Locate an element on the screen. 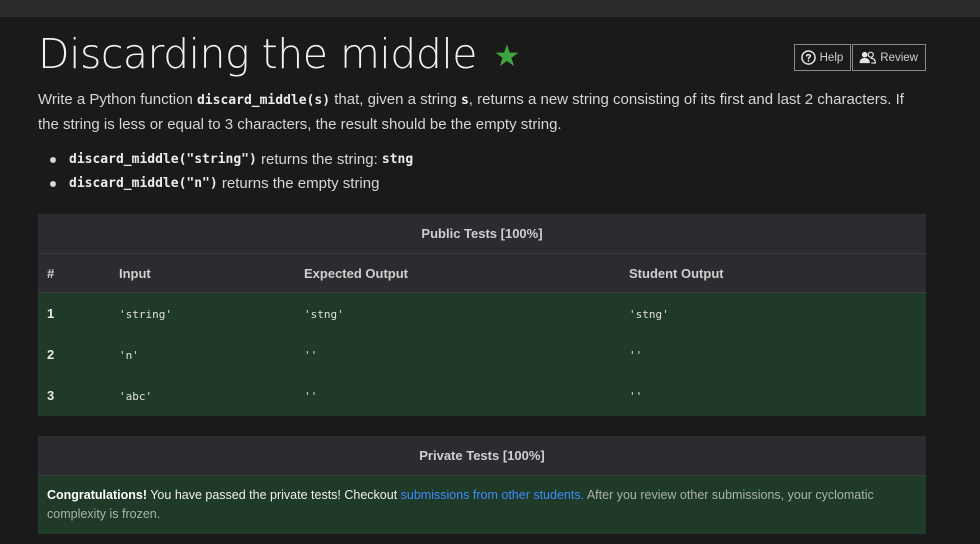 The image size is (980, 544). example-code: discard_middle("string") is located at coordinates (163, 159).